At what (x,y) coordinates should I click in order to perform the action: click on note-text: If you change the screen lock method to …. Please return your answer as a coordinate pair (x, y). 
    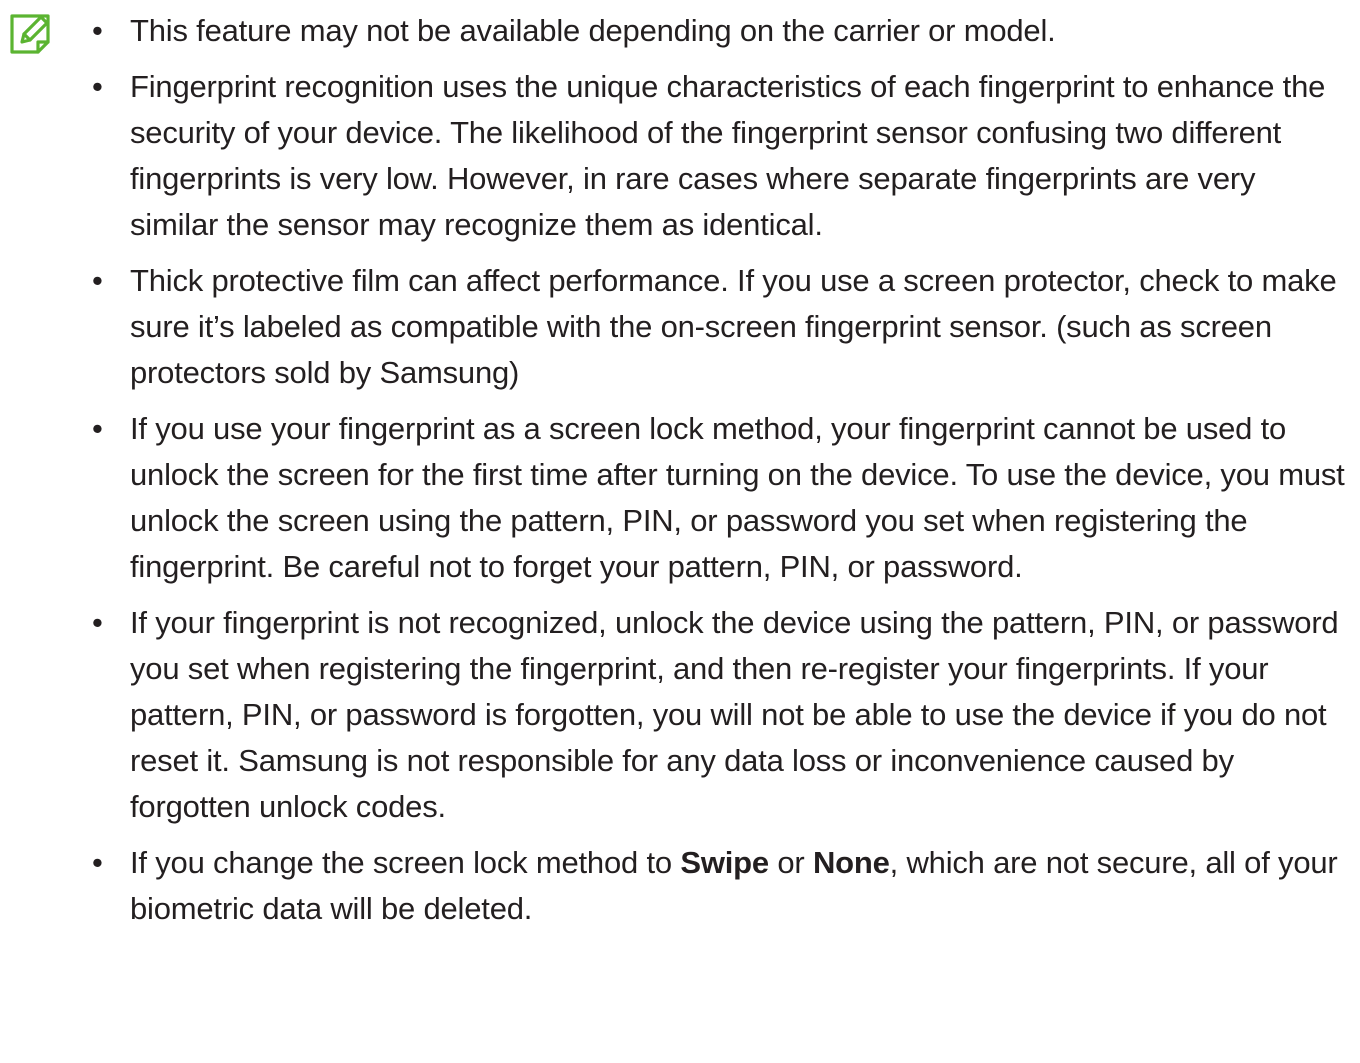
    Looking at the image, I should click on (734, 885).